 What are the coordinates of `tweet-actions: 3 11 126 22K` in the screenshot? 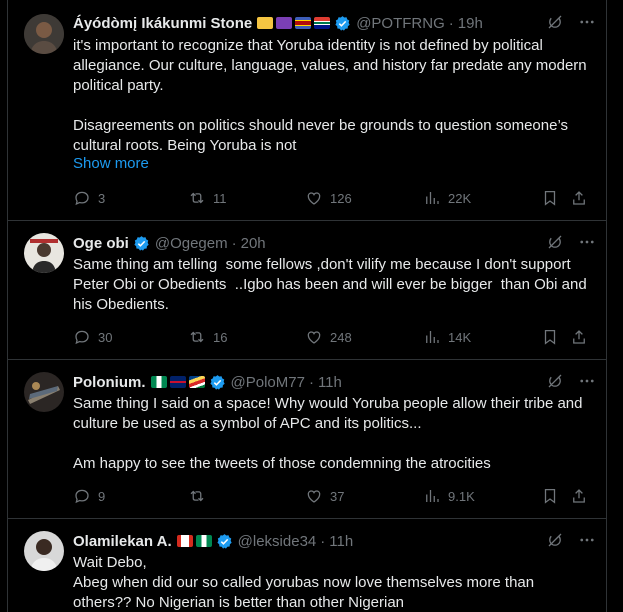 It's located at (334, 198).